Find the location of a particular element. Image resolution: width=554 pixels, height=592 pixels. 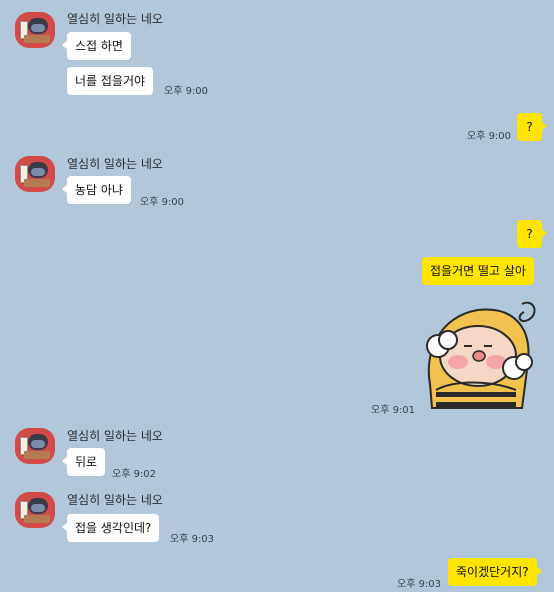

message-bubble: 접을 생각인데? is located at coordinates (110, 528).